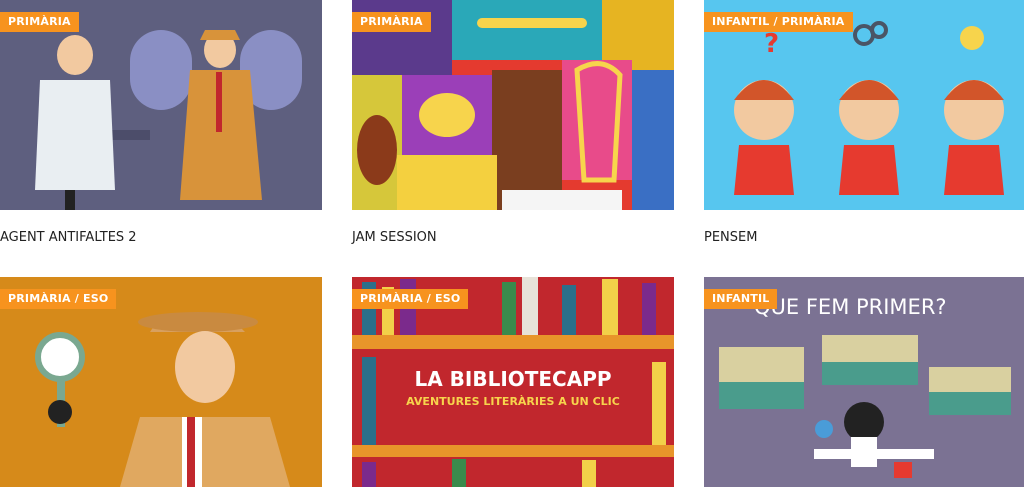 The height and width of the screenshot is (487, 1024). Describe the element at coordinates (68, 237) in the screenshot. I see `card-title: AGENT ANTIFALTES 2` at that location.